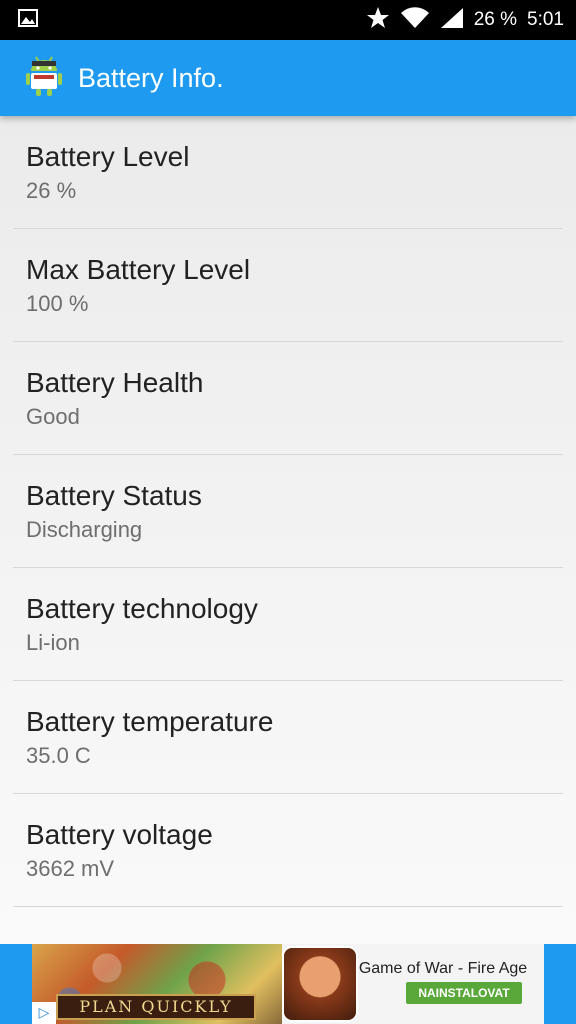 This screenshot has width=576, height=1024. What do you see at coordinates (288, 398) in the screenshot?
I see `list-item-battery-health: Battery Health Good` at bounding box center [288, 398].